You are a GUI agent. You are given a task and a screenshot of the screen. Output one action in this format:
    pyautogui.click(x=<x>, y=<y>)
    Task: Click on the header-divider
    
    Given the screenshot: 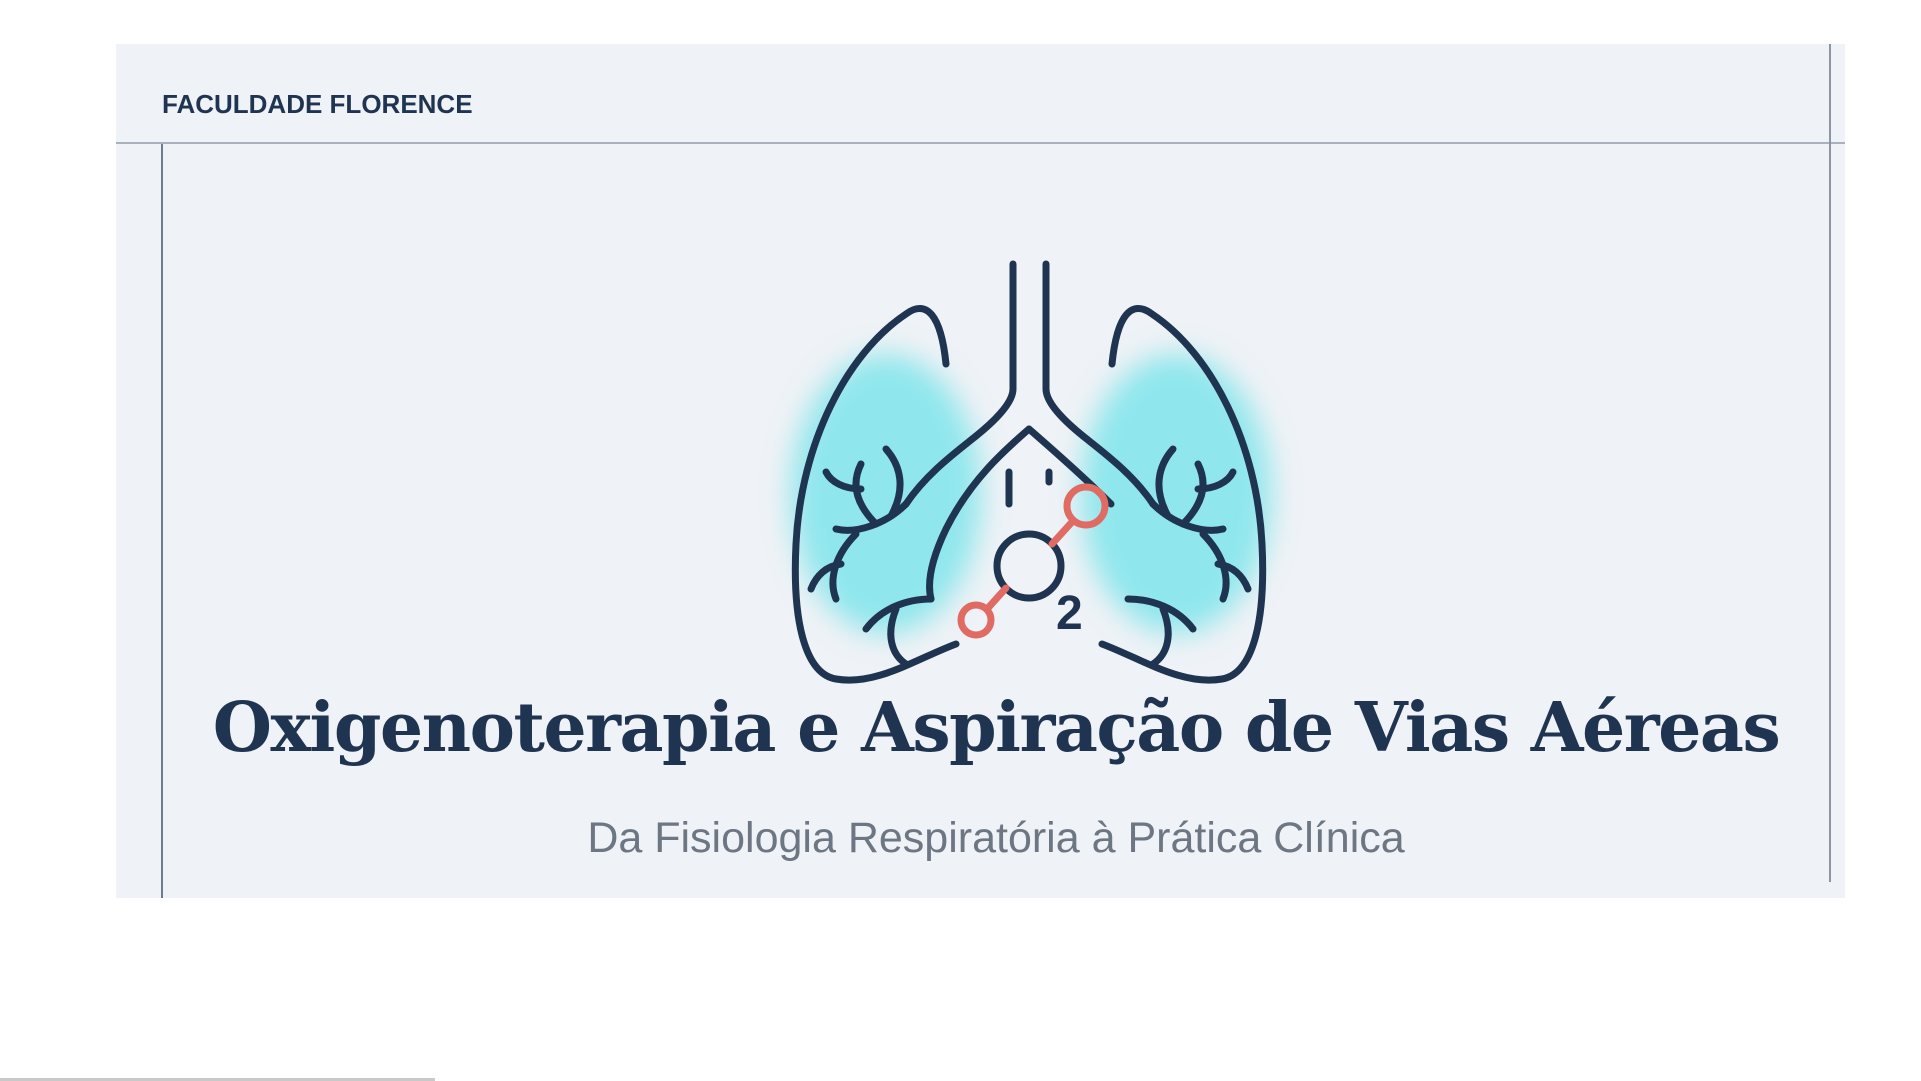 What is the action you would take?
    pyautogui.click(x=980, y=143)
    